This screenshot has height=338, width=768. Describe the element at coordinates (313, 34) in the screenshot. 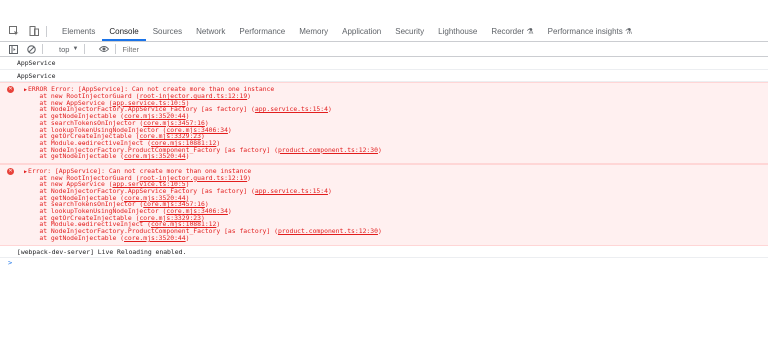

I see `tab-memory: Memory` at that location.